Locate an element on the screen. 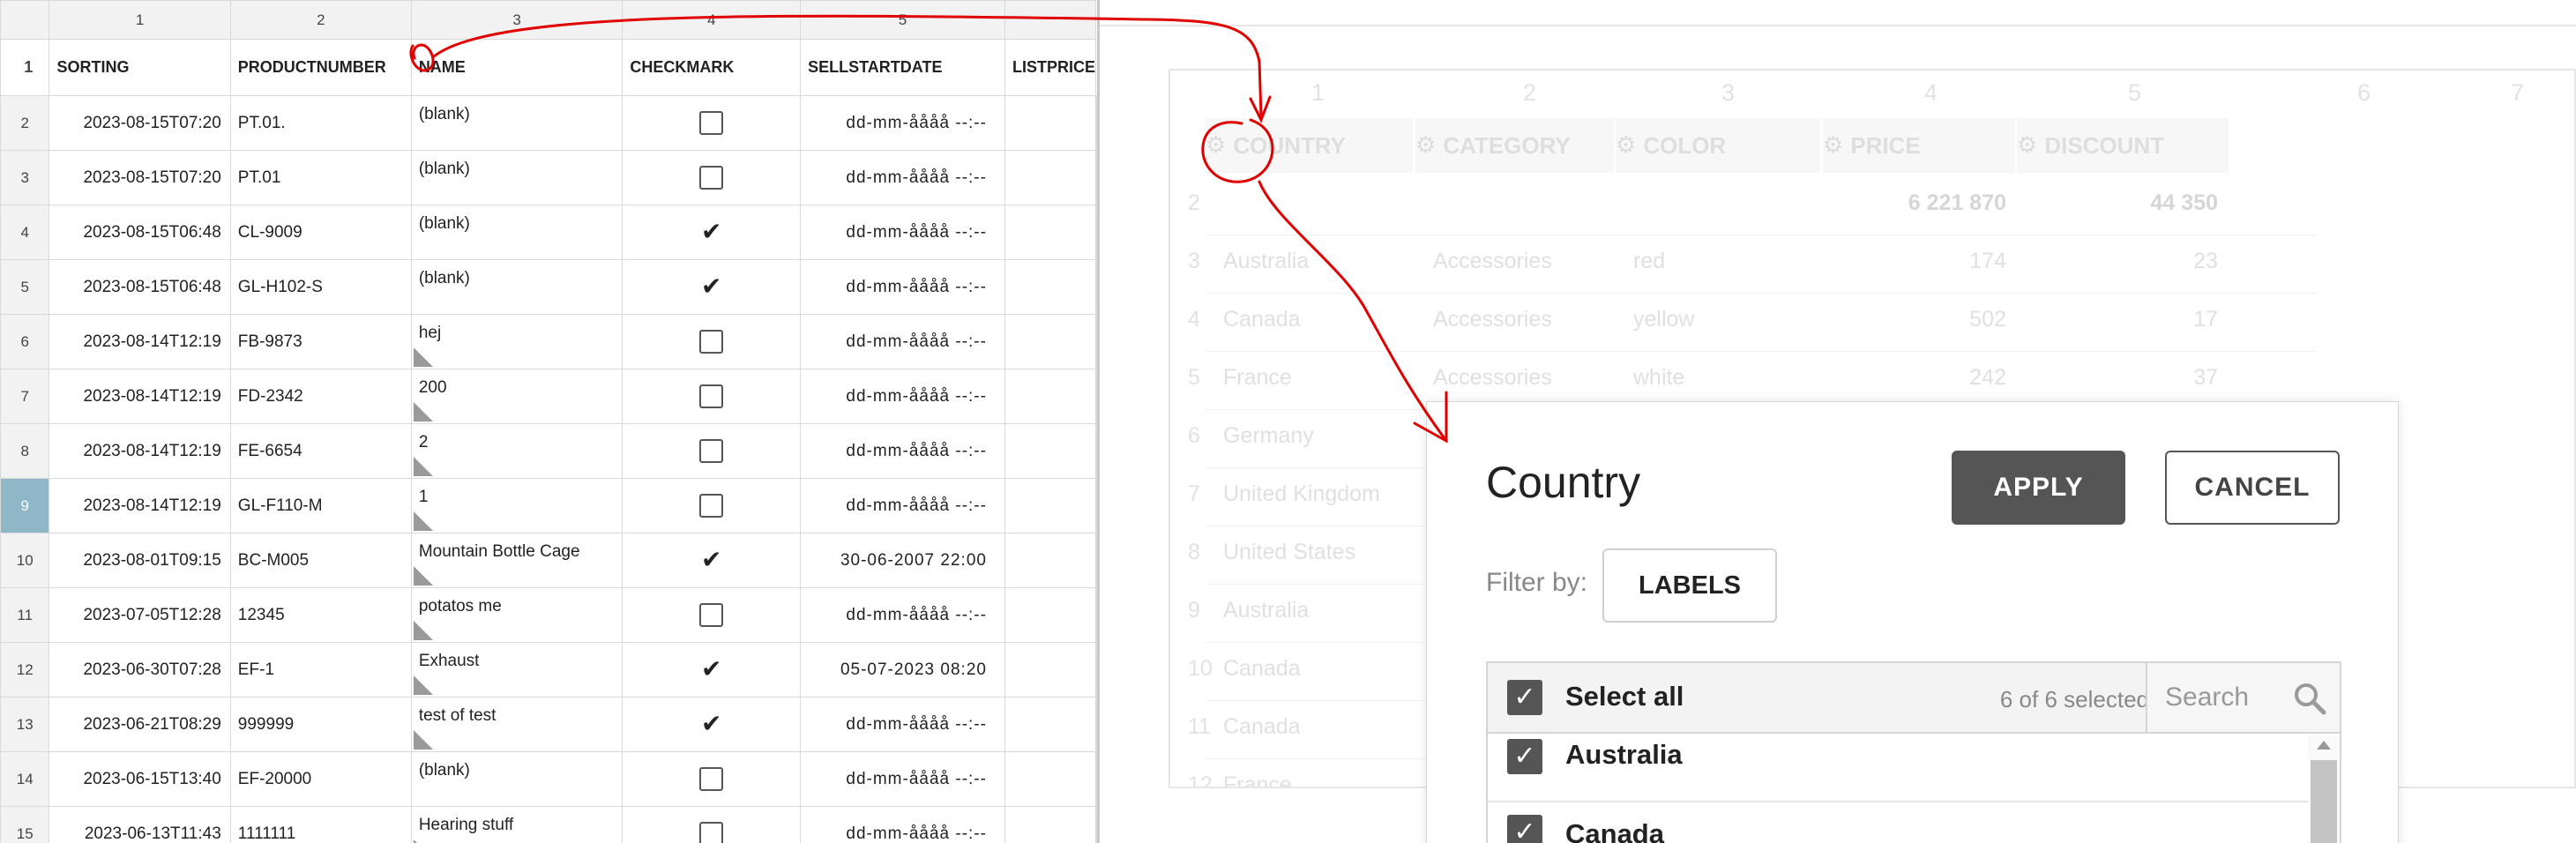 This screenshot has width=2576, height=843. cell-sorting: 2023-08-15T06:48 is located at coordinates (140, 287).